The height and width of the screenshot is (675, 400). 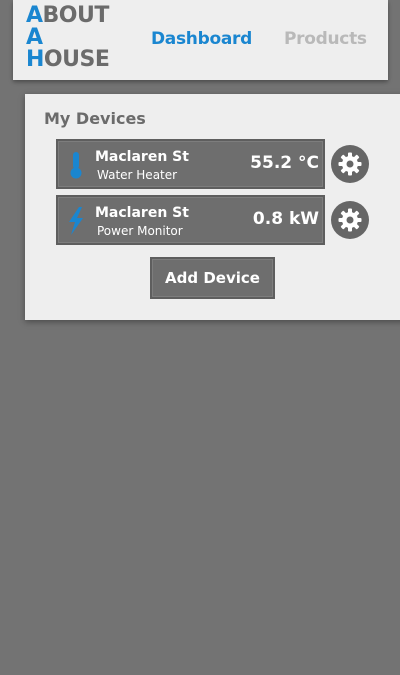 I want to click on lightning-icon, so click(x=76, y=221).